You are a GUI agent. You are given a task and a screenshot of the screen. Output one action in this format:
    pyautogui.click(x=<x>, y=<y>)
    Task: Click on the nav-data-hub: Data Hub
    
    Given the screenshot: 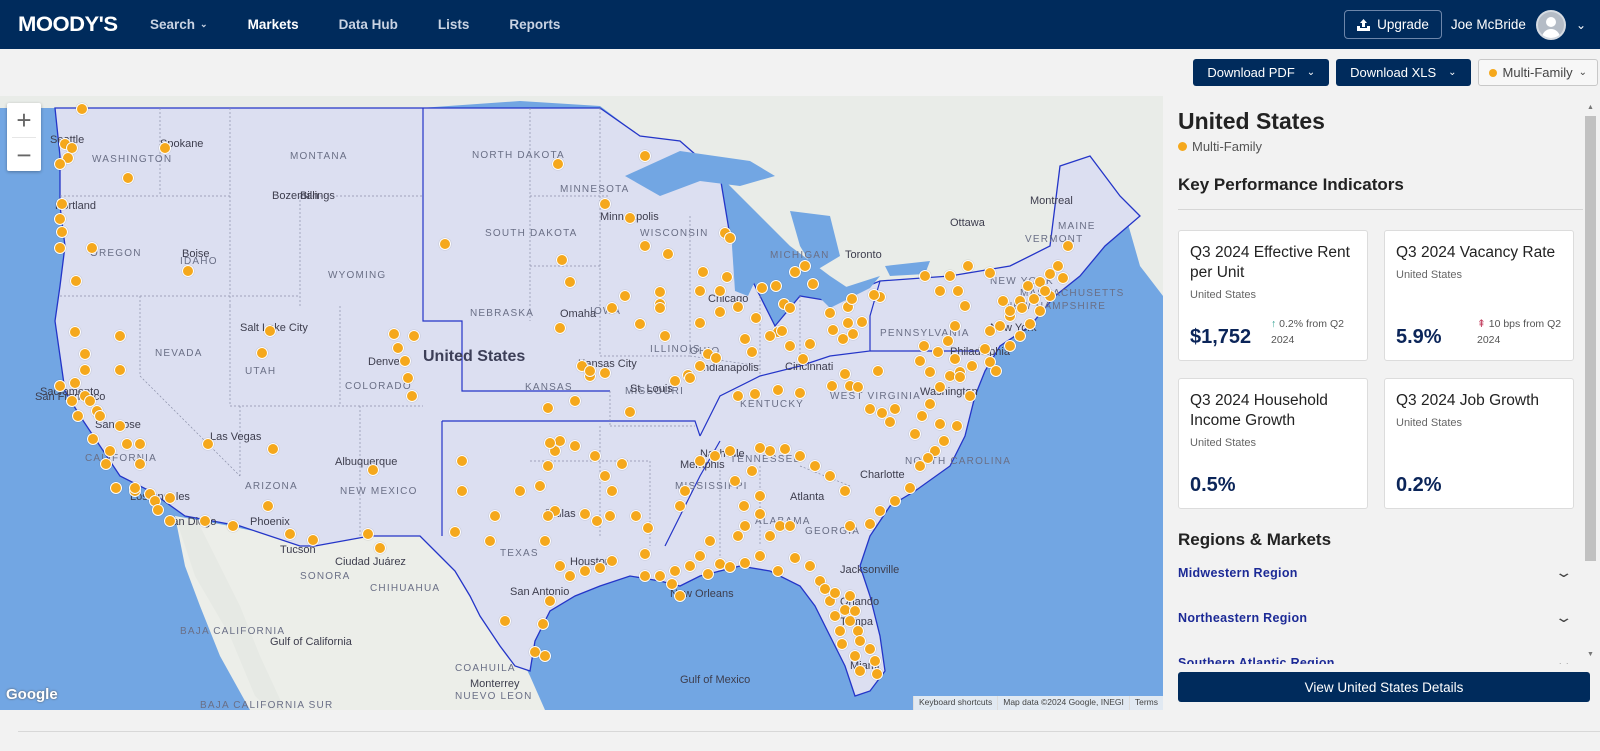 What is the action you would take?
    pyautogui.click(x=368, y=24)
    